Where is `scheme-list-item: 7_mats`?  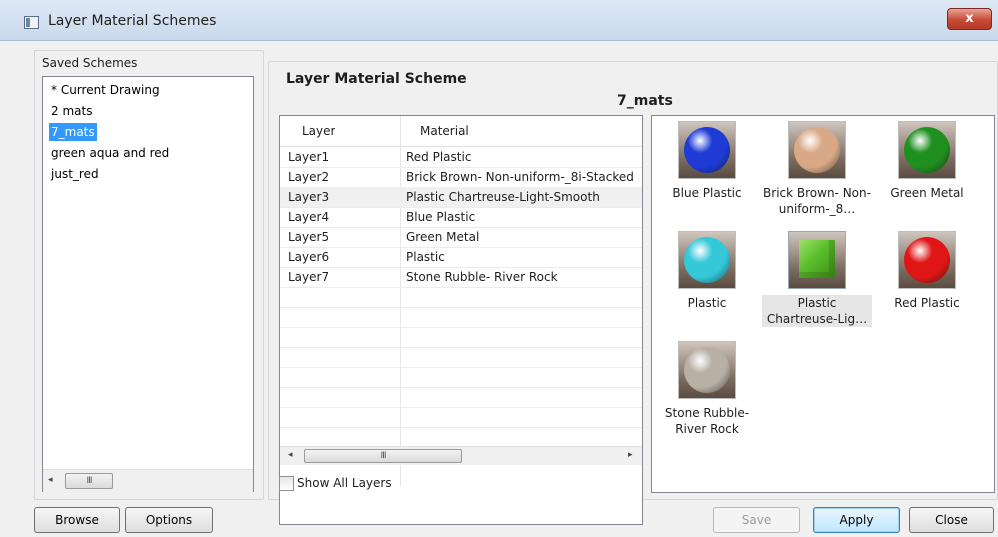
scheme-list-item: 7_mats is located at coordinates (73, 132).